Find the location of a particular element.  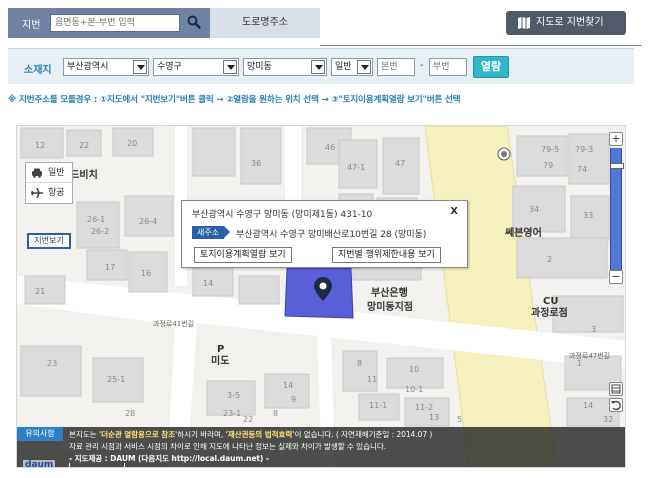

location-pin-icon is located at coordinates (323, 289).